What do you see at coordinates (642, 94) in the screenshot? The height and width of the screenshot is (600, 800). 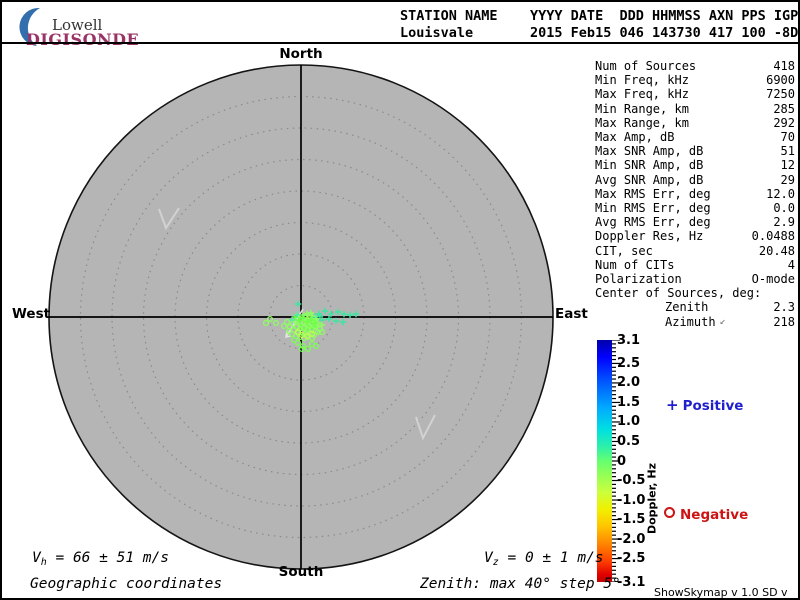 I see `stat-label: Max Freq, kHz` at bounding box center [642, 94].